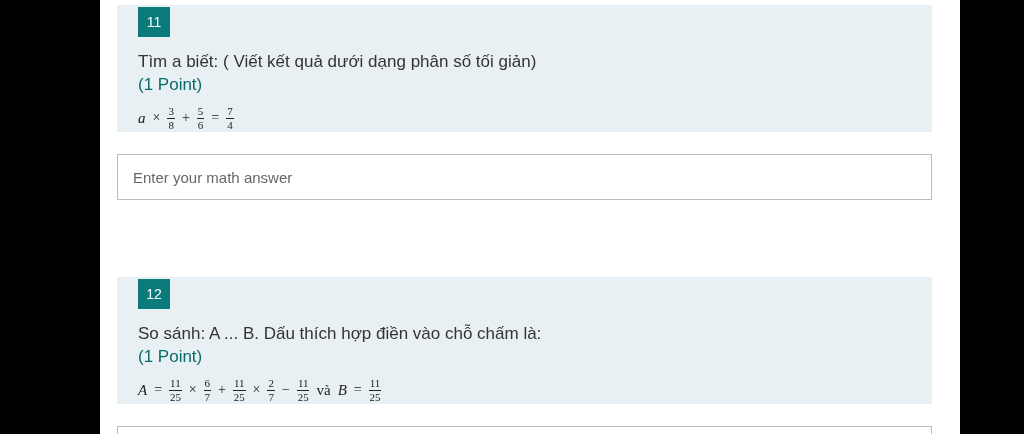 This screenshot has width=1024, height=434. What do you see at coordinates (171, 118) in the screenshot?
I see `fraction: 3 8` at bounding box center [171, 118].